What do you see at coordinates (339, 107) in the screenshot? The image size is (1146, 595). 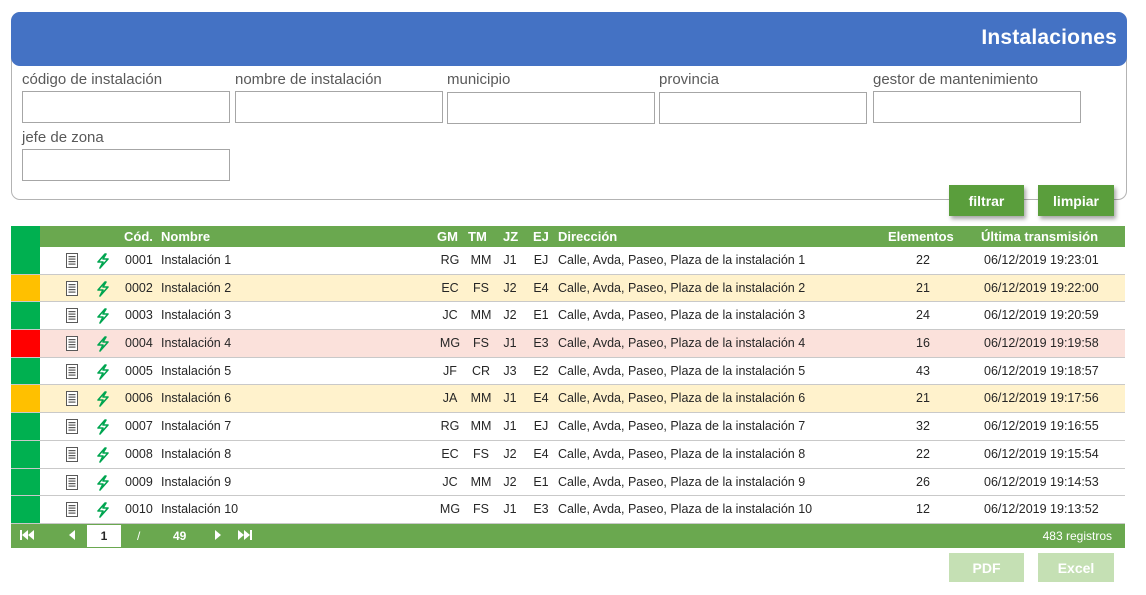 I see `name-field` at bounding box center [339, 107].